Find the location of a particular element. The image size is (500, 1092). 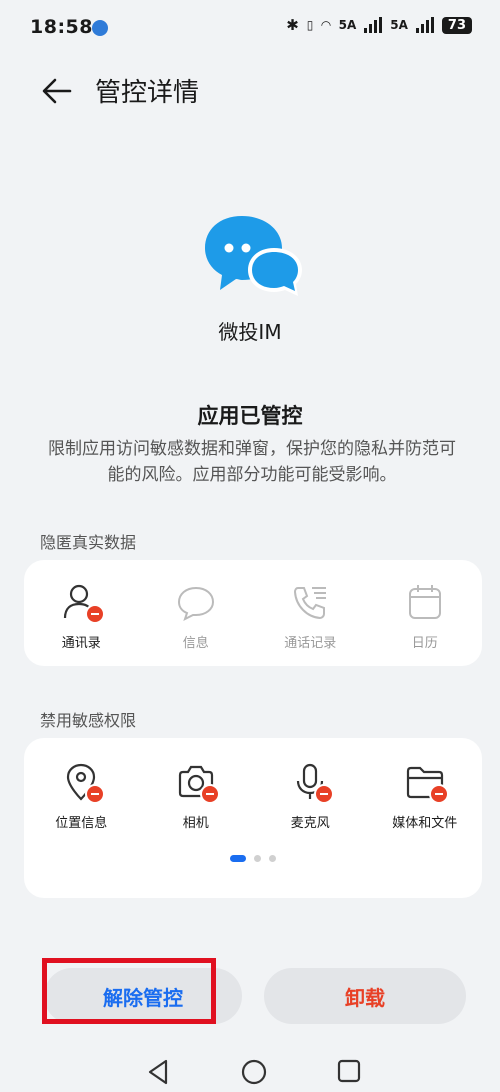

hidden-item-label: 通话记录 is located at coordinates (310, 643).